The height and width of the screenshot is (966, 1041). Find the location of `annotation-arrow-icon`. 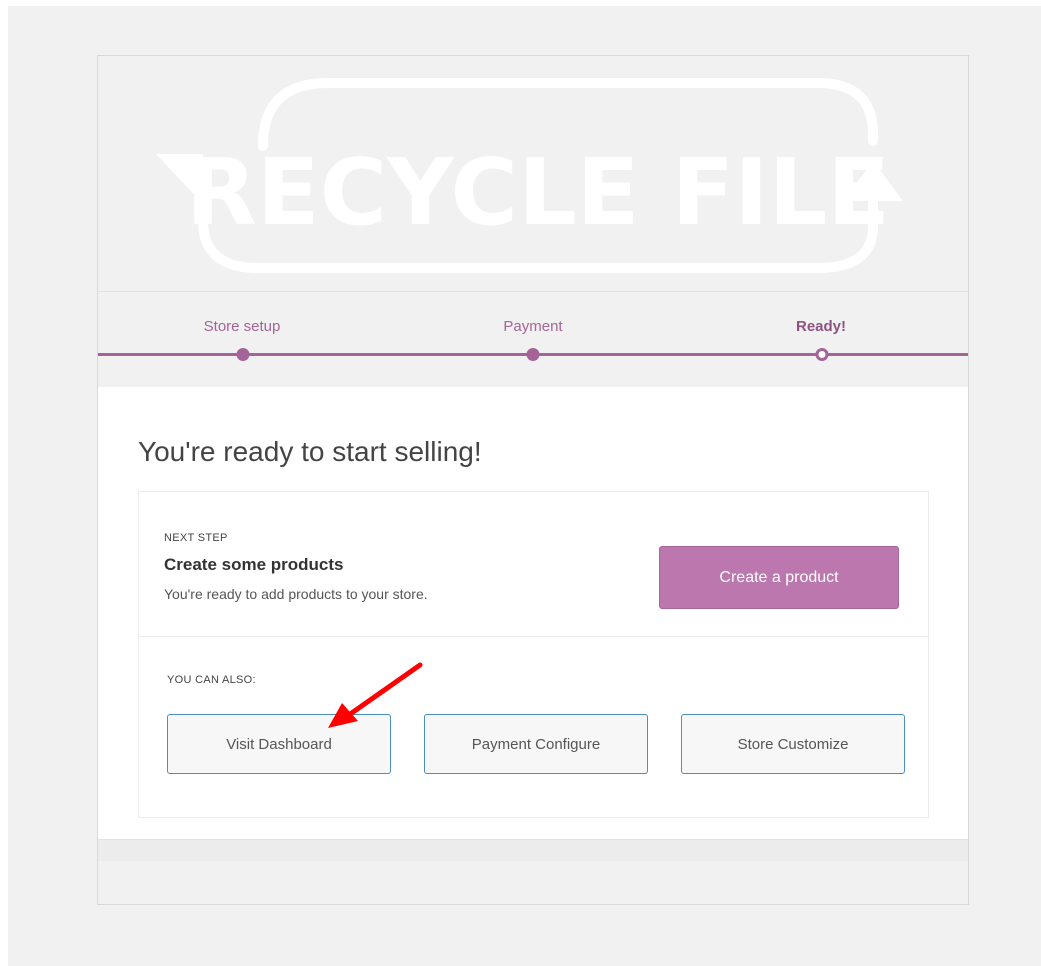

annotation-arrow-icon is located at coordinates (375, 695).